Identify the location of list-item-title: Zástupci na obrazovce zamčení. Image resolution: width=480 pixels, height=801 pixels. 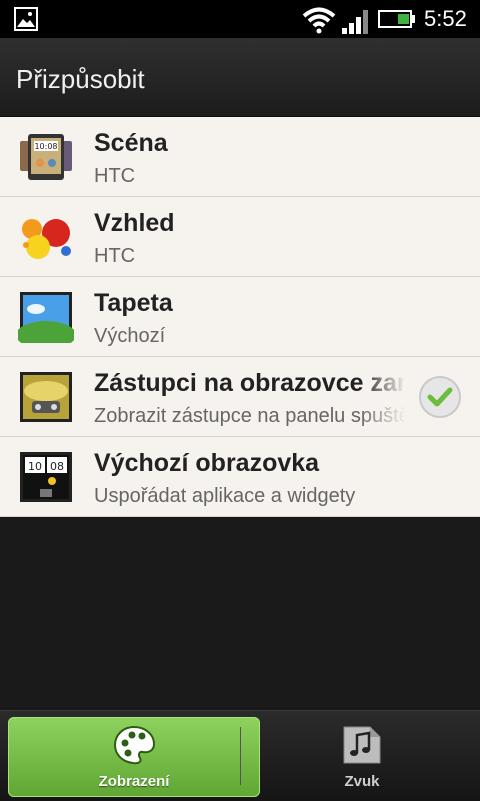
(249, 383).